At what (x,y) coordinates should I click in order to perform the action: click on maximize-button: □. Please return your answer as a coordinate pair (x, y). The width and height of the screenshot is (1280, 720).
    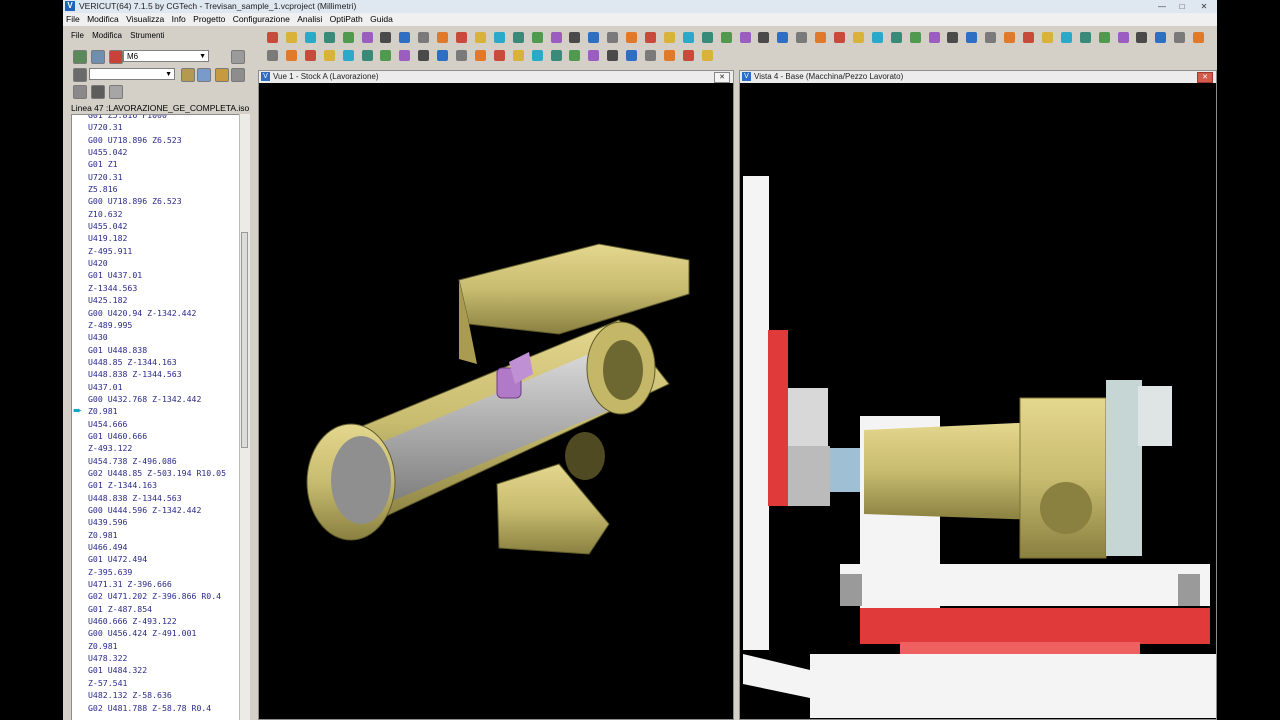
    Looking at the image, I should click on (1182, 6).